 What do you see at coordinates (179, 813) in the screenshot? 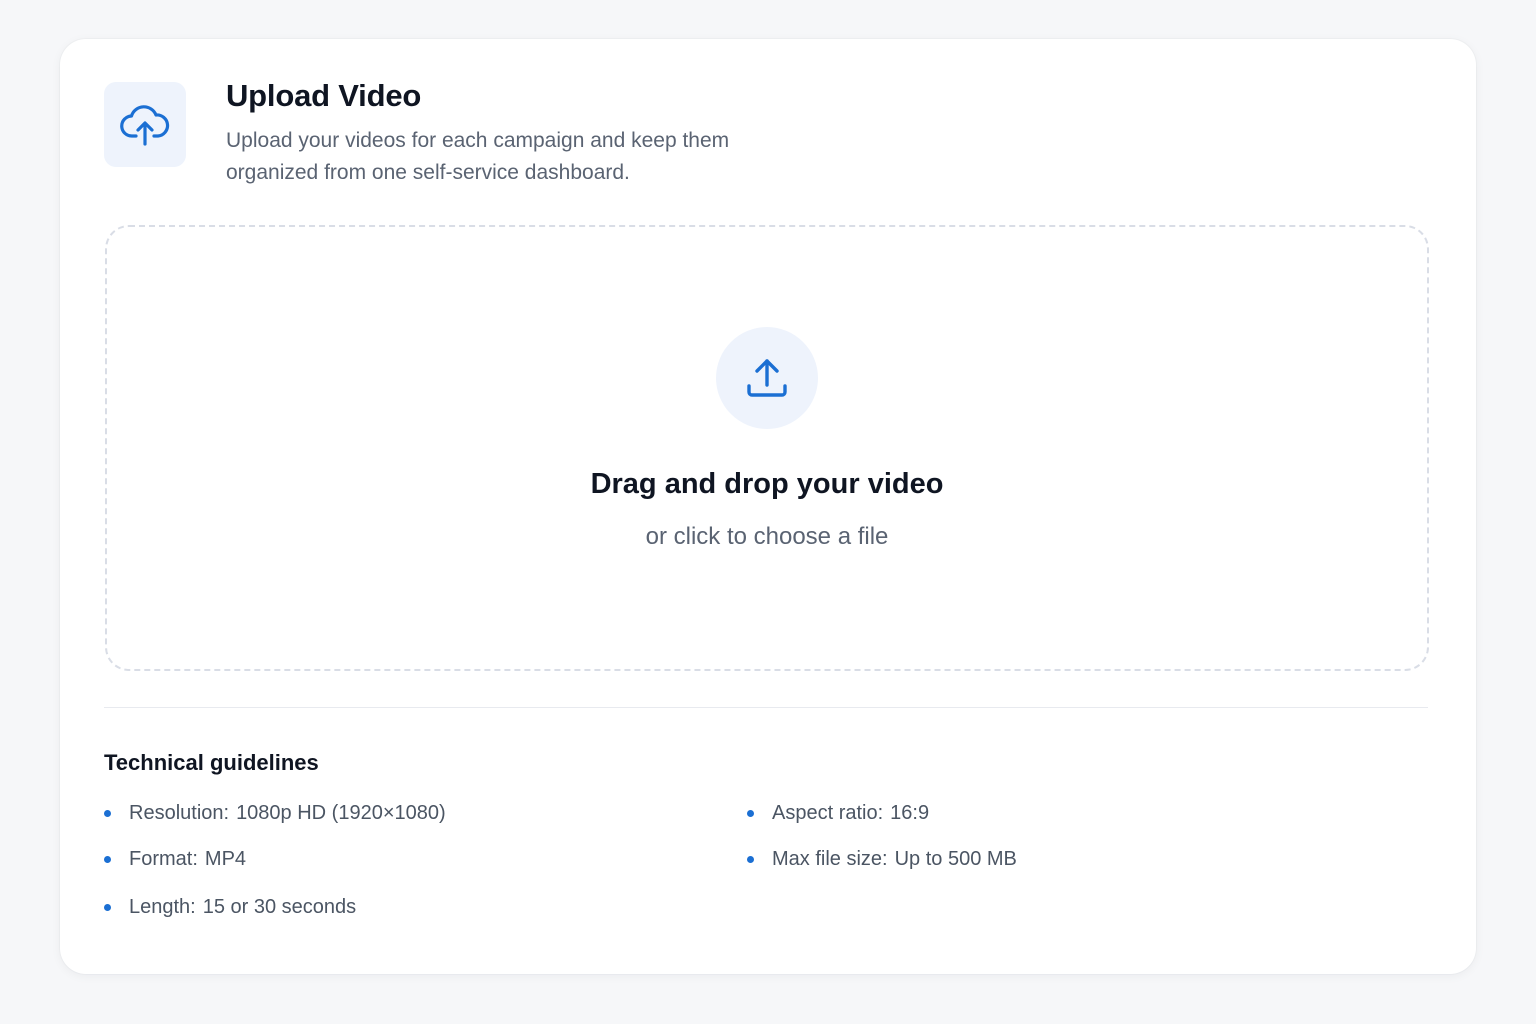
I see `guideline-label: Resolution:` at bounding box center [179, 813].